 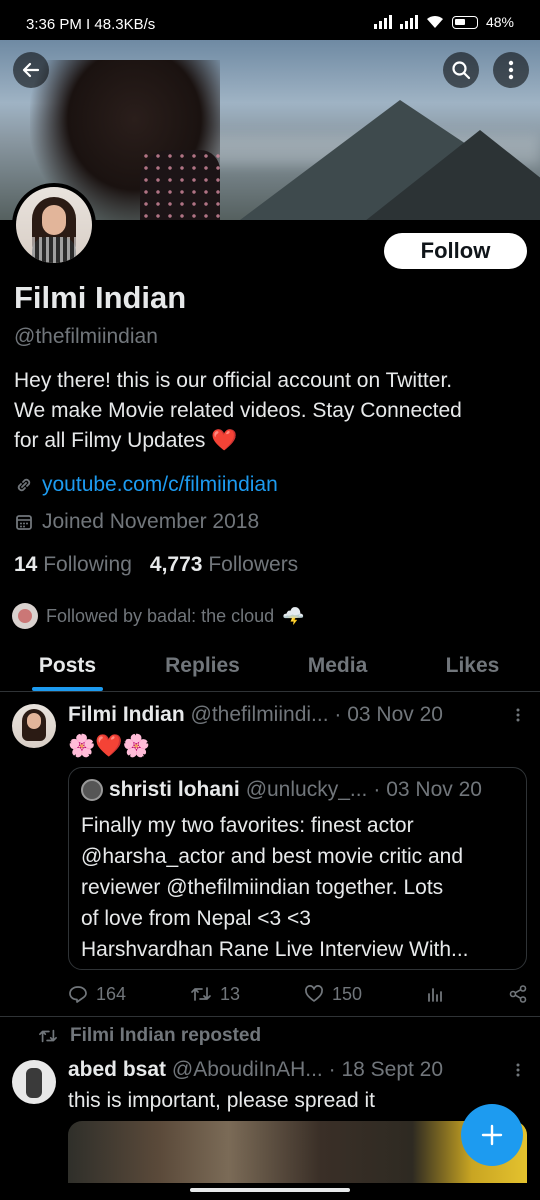 I want to click on followers-count: 4,773 Followers, so click(x=224, y=565).